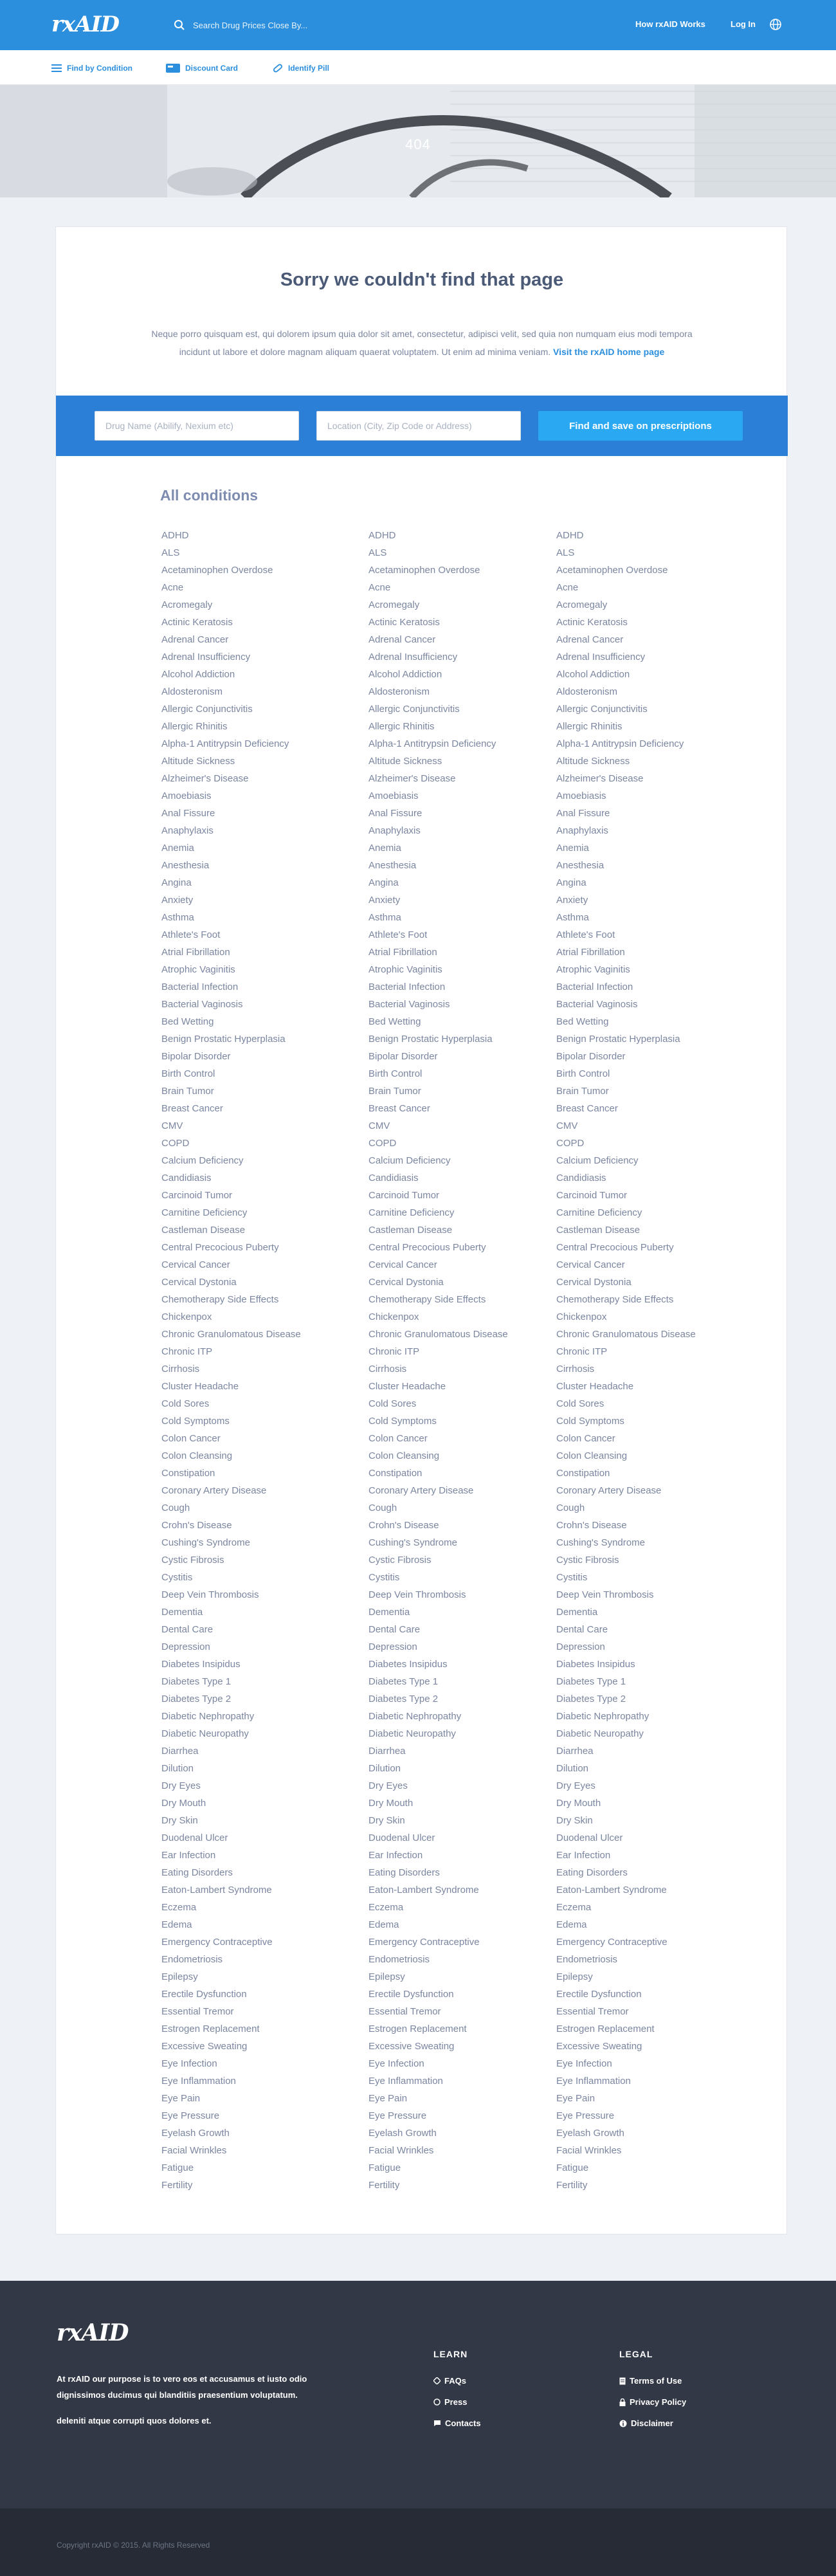 The image size is (836, 2576). Describe the element at coordinates (438, 535) in the screenshot. I see `condition-link: ADHD` at that location.